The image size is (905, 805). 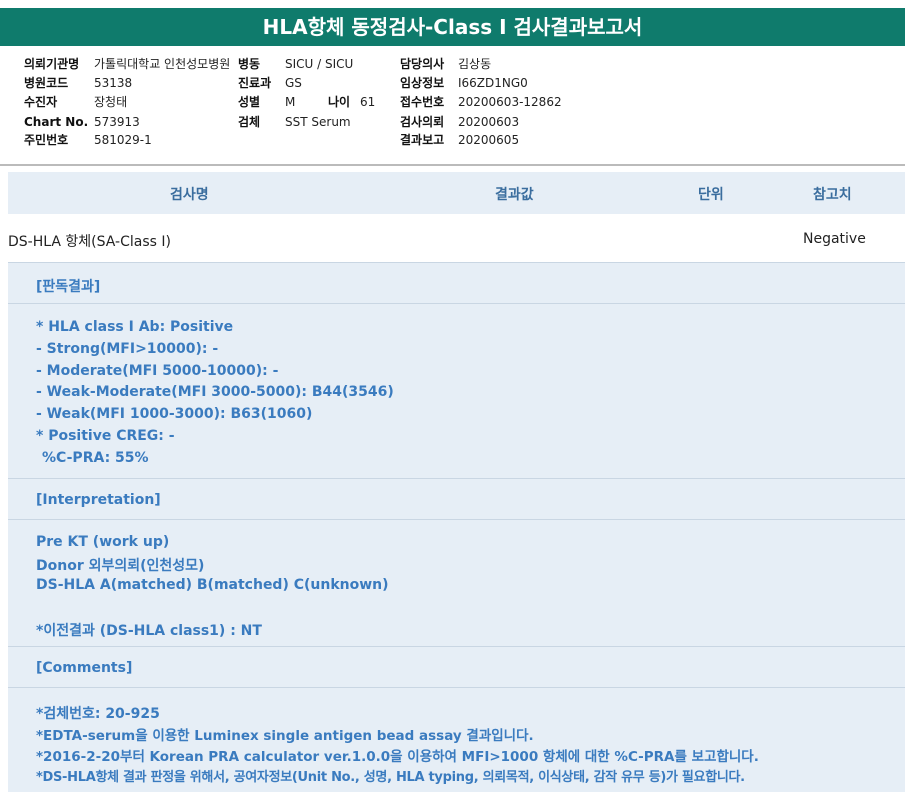 What do you see at coordinates (422, 140) in the screenshot?
I see `report-date-label: 결과보고` at bounding box center [422, 140].